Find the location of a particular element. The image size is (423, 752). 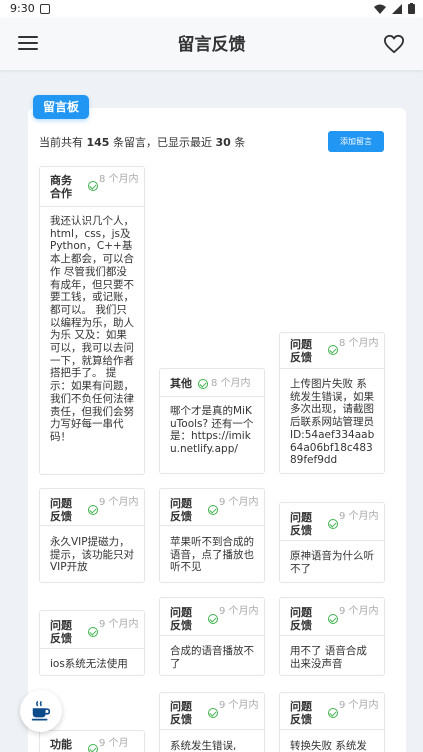

card-body: 苹果听不到合成的语音，点了播放也听不见 is located at coordinates (212, 555).